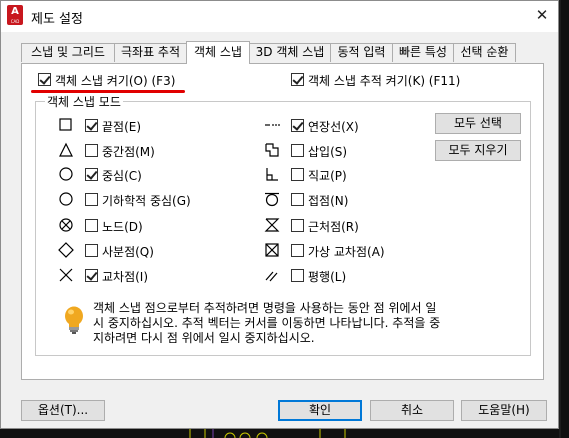  What do you see at coordinates (91, 174) in the screenshot?
I see `center-checkbox` at bounding box center [91, 174].